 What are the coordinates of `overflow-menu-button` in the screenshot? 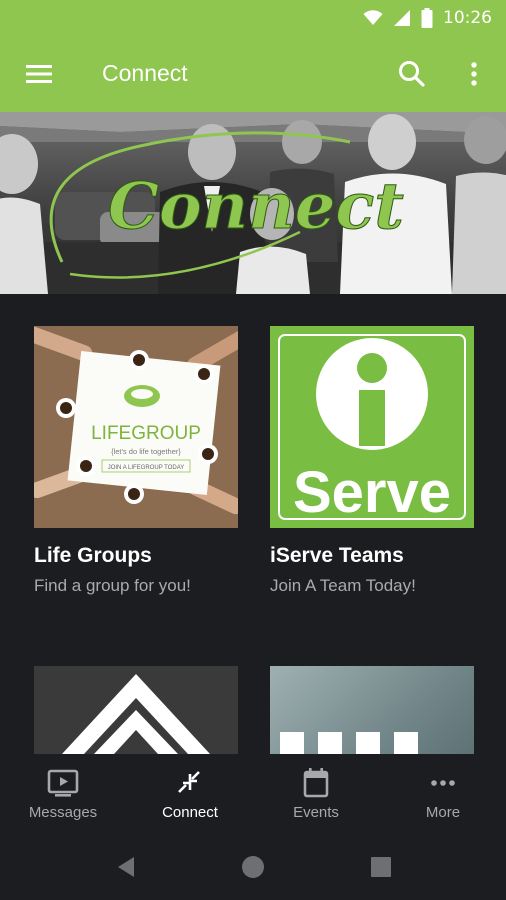 It's located at (474, 74).